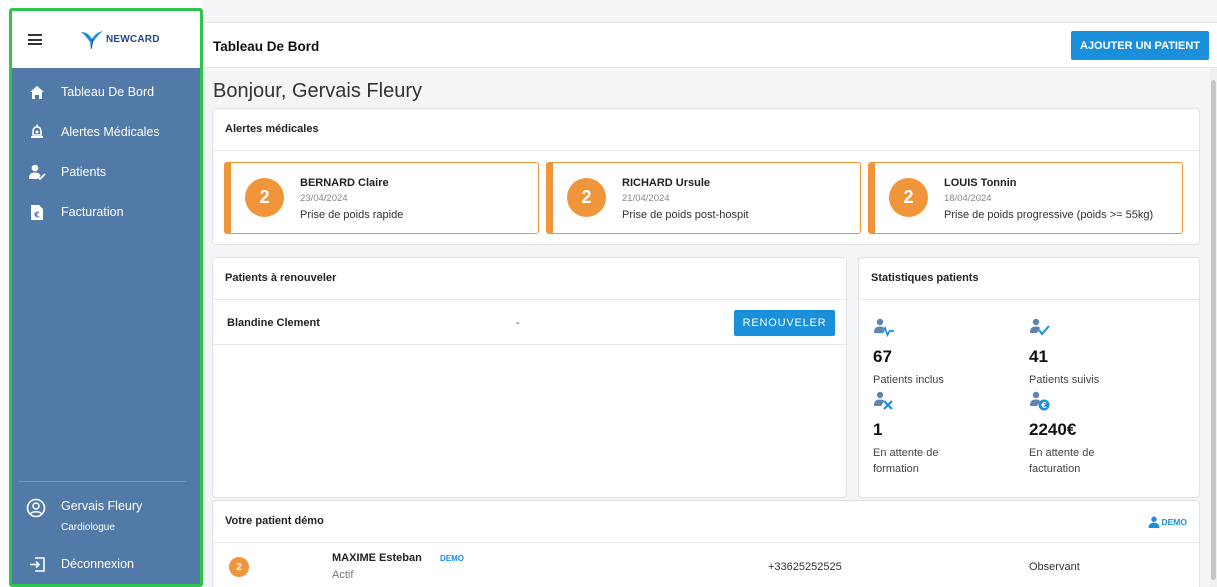  I want to click on stat-value: 2240€, so click(1053, 429).